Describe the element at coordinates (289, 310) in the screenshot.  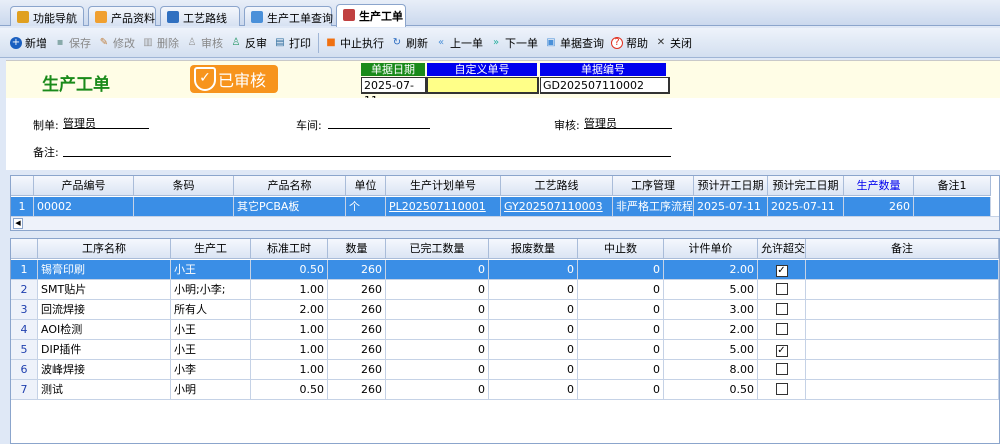
I see `cell: 2.00` at that location.